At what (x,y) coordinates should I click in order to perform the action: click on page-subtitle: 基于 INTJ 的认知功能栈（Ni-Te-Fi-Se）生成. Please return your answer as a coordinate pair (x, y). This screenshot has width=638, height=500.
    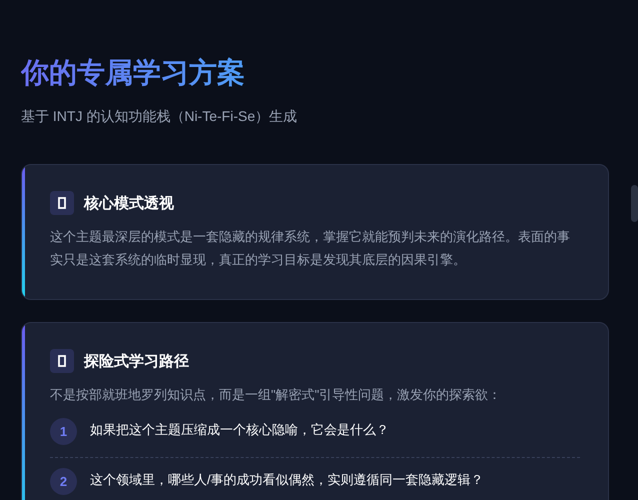
    Looking at the image, I should click on (159, 116).